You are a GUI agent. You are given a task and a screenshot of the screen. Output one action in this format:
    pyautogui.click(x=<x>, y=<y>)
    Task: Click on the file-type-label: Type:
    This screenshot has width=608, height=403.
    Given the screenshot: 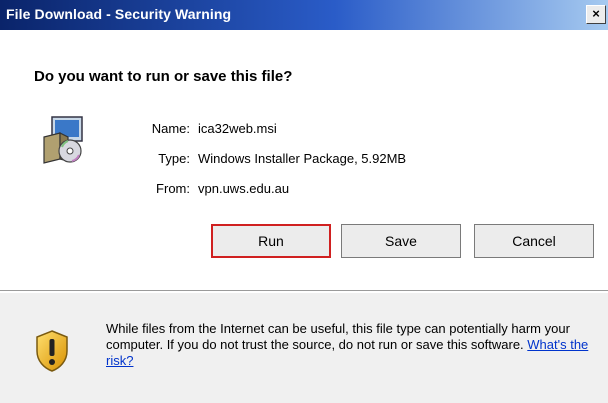 What is the action you would take?
    pyautogui.click(x=174, y=158)
    